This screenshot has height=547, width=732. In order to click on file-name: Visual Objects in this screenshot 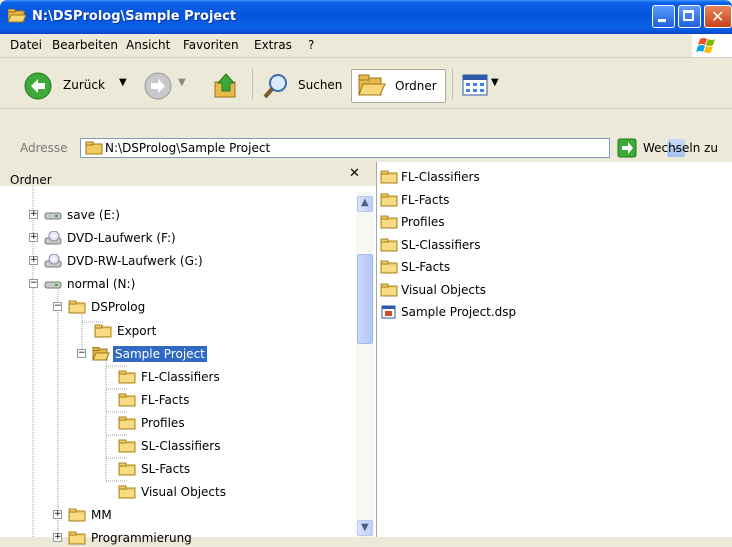, I will do `click(443, 289)`.